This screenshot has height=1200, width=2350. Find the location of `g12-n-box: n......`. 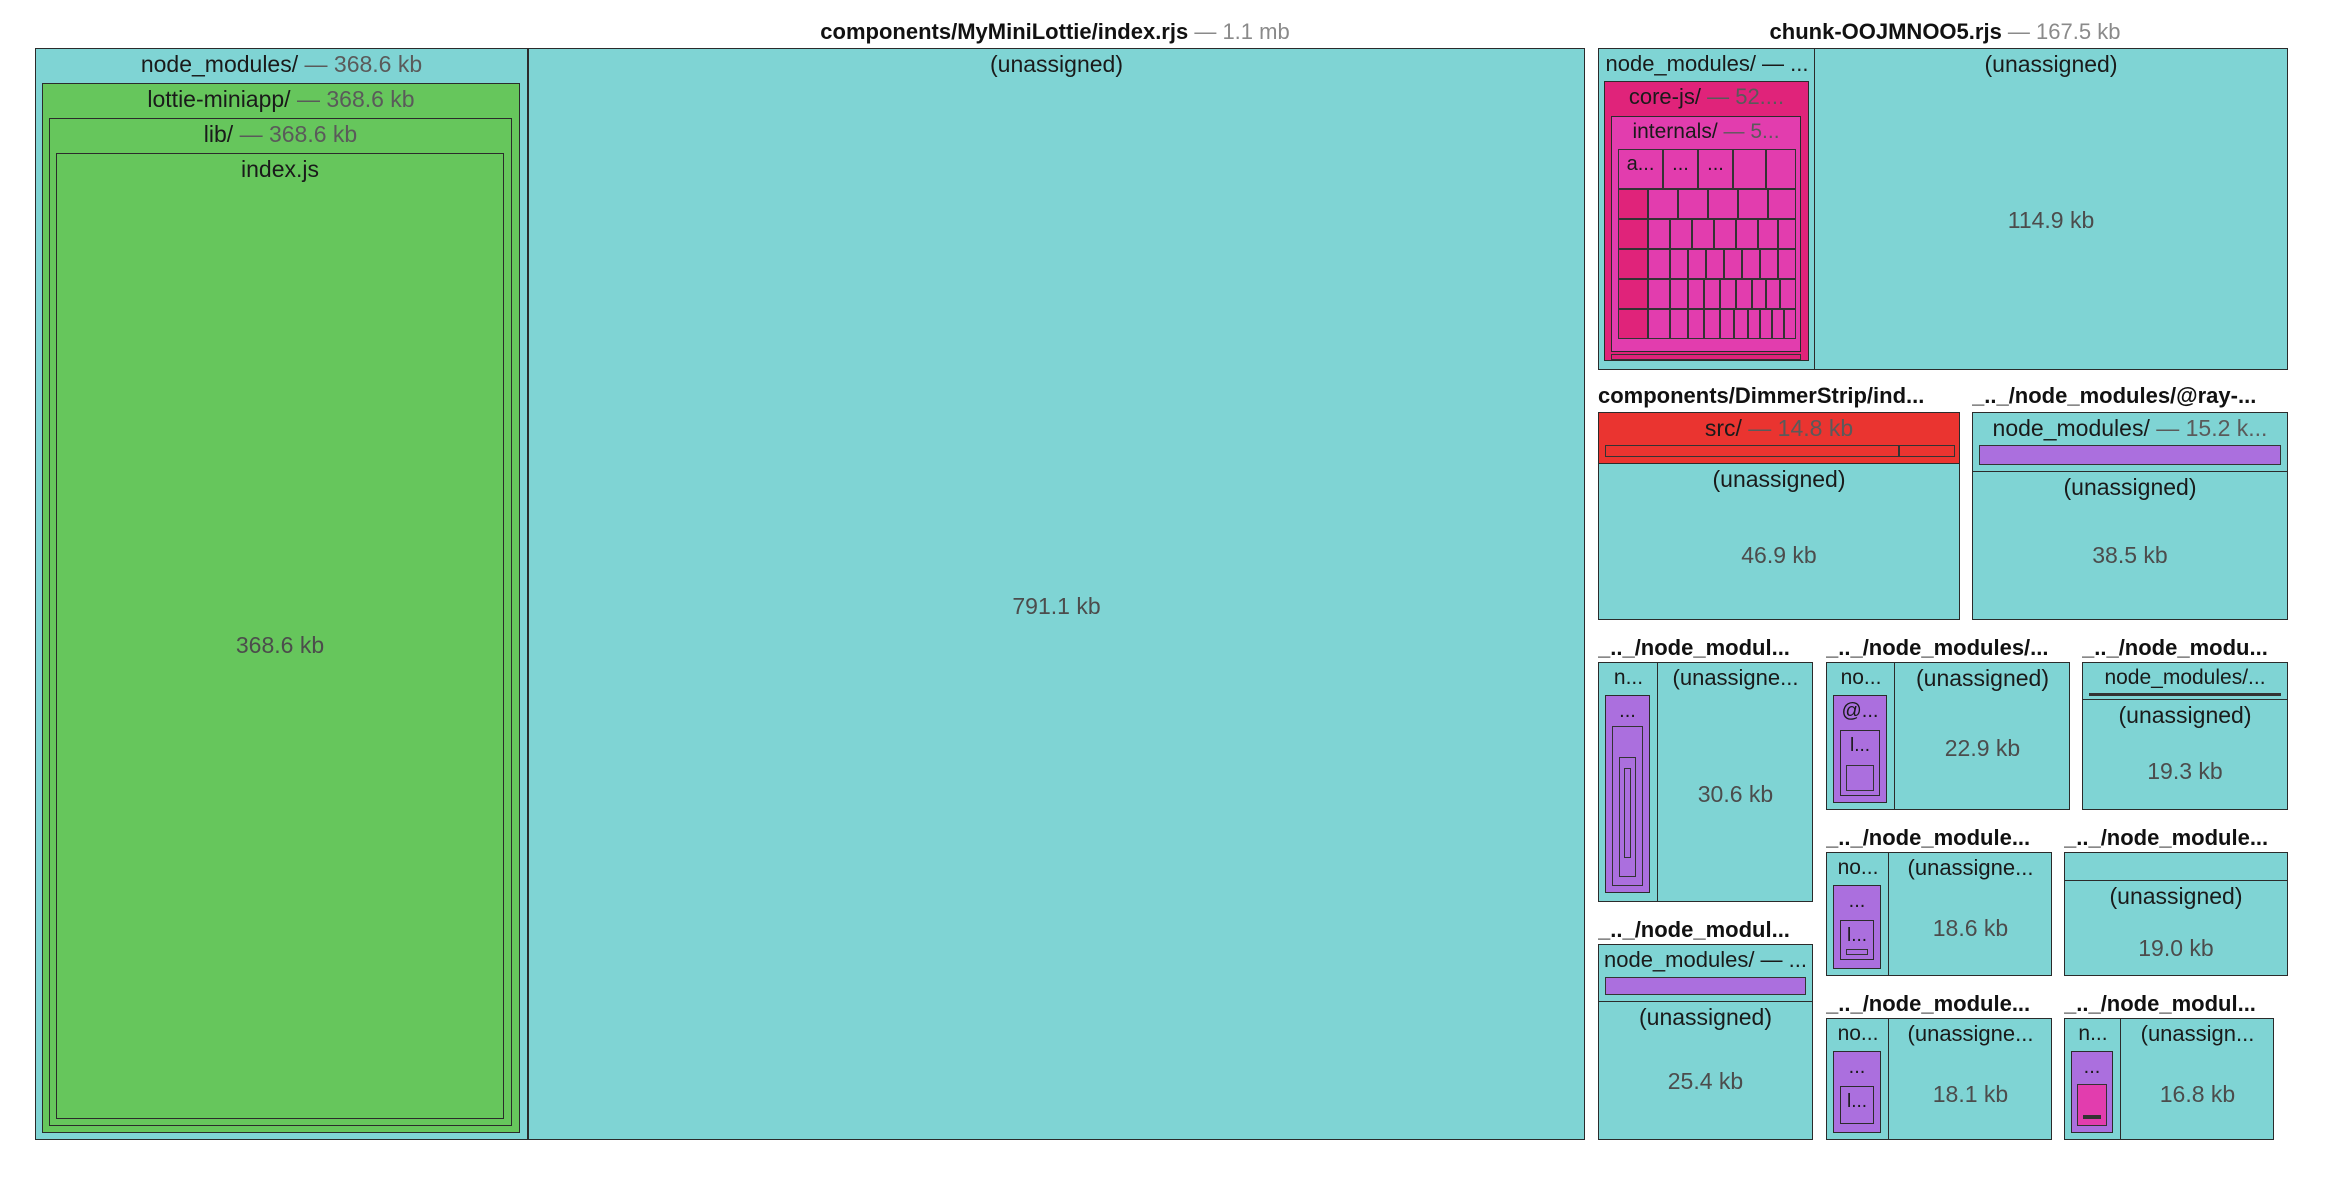

g12-n-box: n...... is located at coordinates (2093, 1079).